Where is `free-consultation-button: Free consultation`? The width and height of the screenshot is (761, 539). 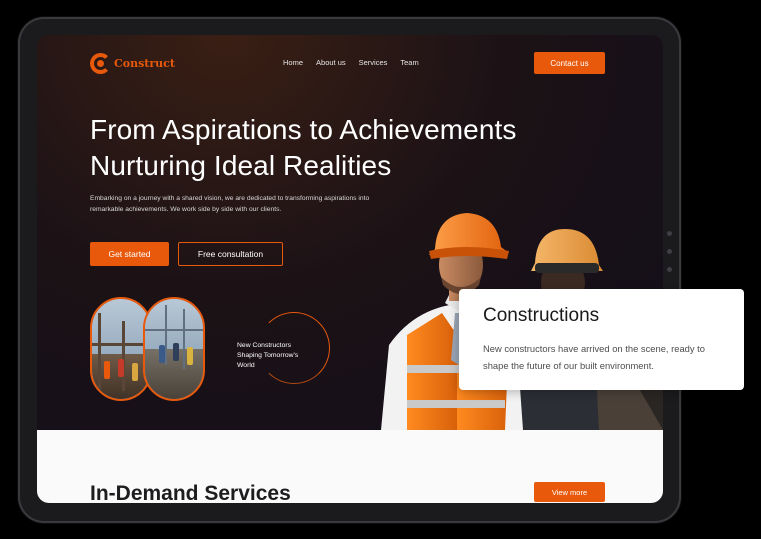 free-consultation-button: Free consultation is located at coordinates (230, 254).